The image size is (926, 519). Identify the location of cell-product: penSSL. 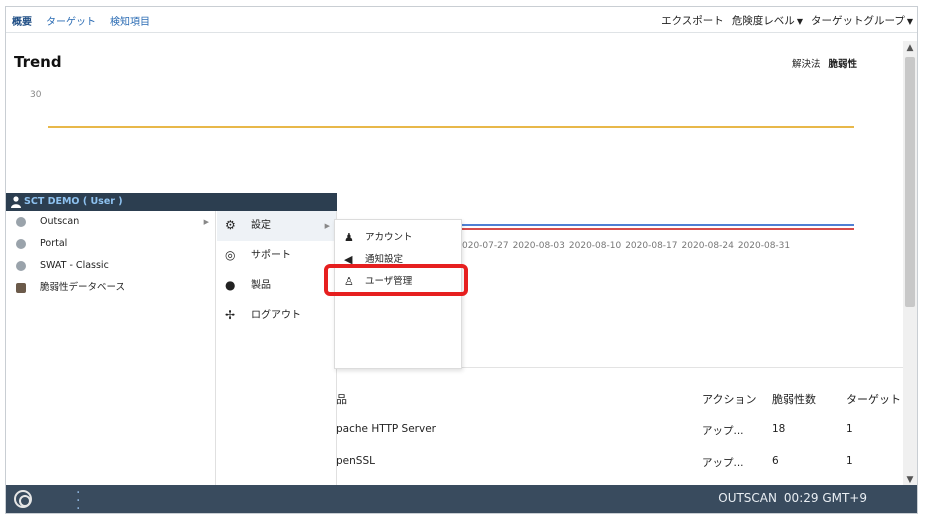
(355, 461).